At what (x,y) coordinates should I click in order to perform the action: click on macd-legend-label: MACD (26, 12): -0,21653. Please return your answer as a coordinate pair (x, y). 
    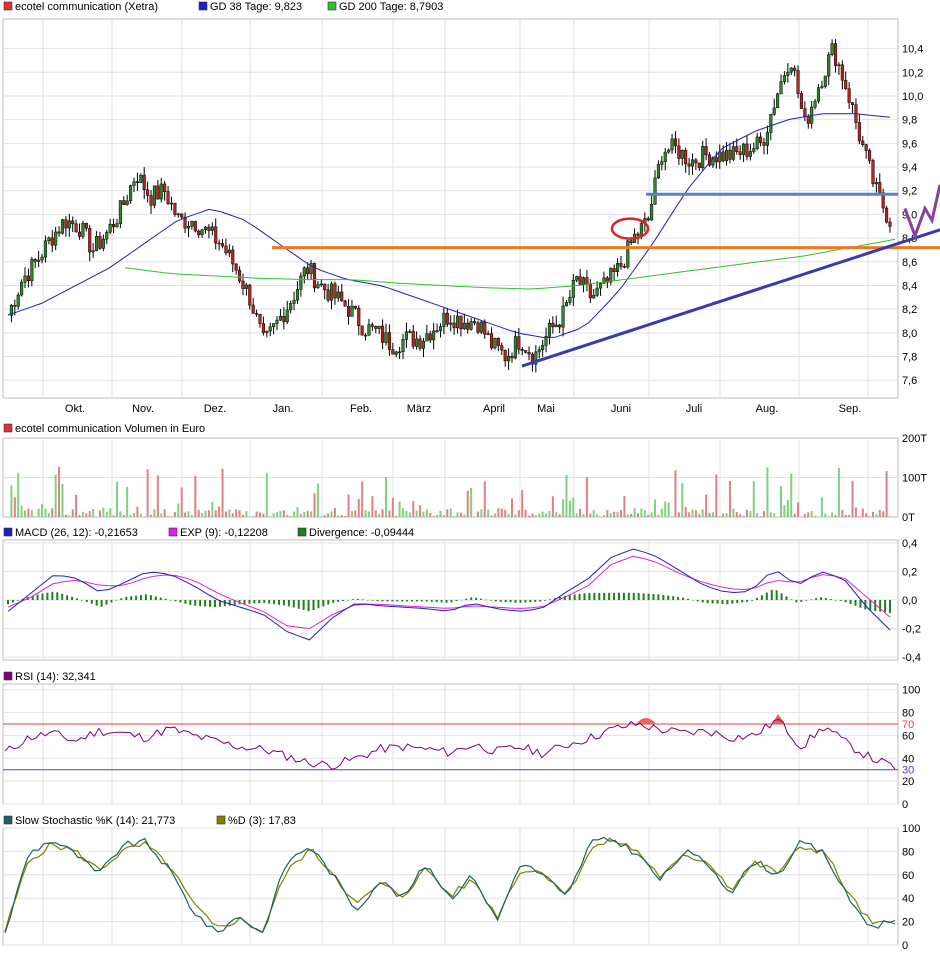
    Looking at the image, I should click on (76, 533).